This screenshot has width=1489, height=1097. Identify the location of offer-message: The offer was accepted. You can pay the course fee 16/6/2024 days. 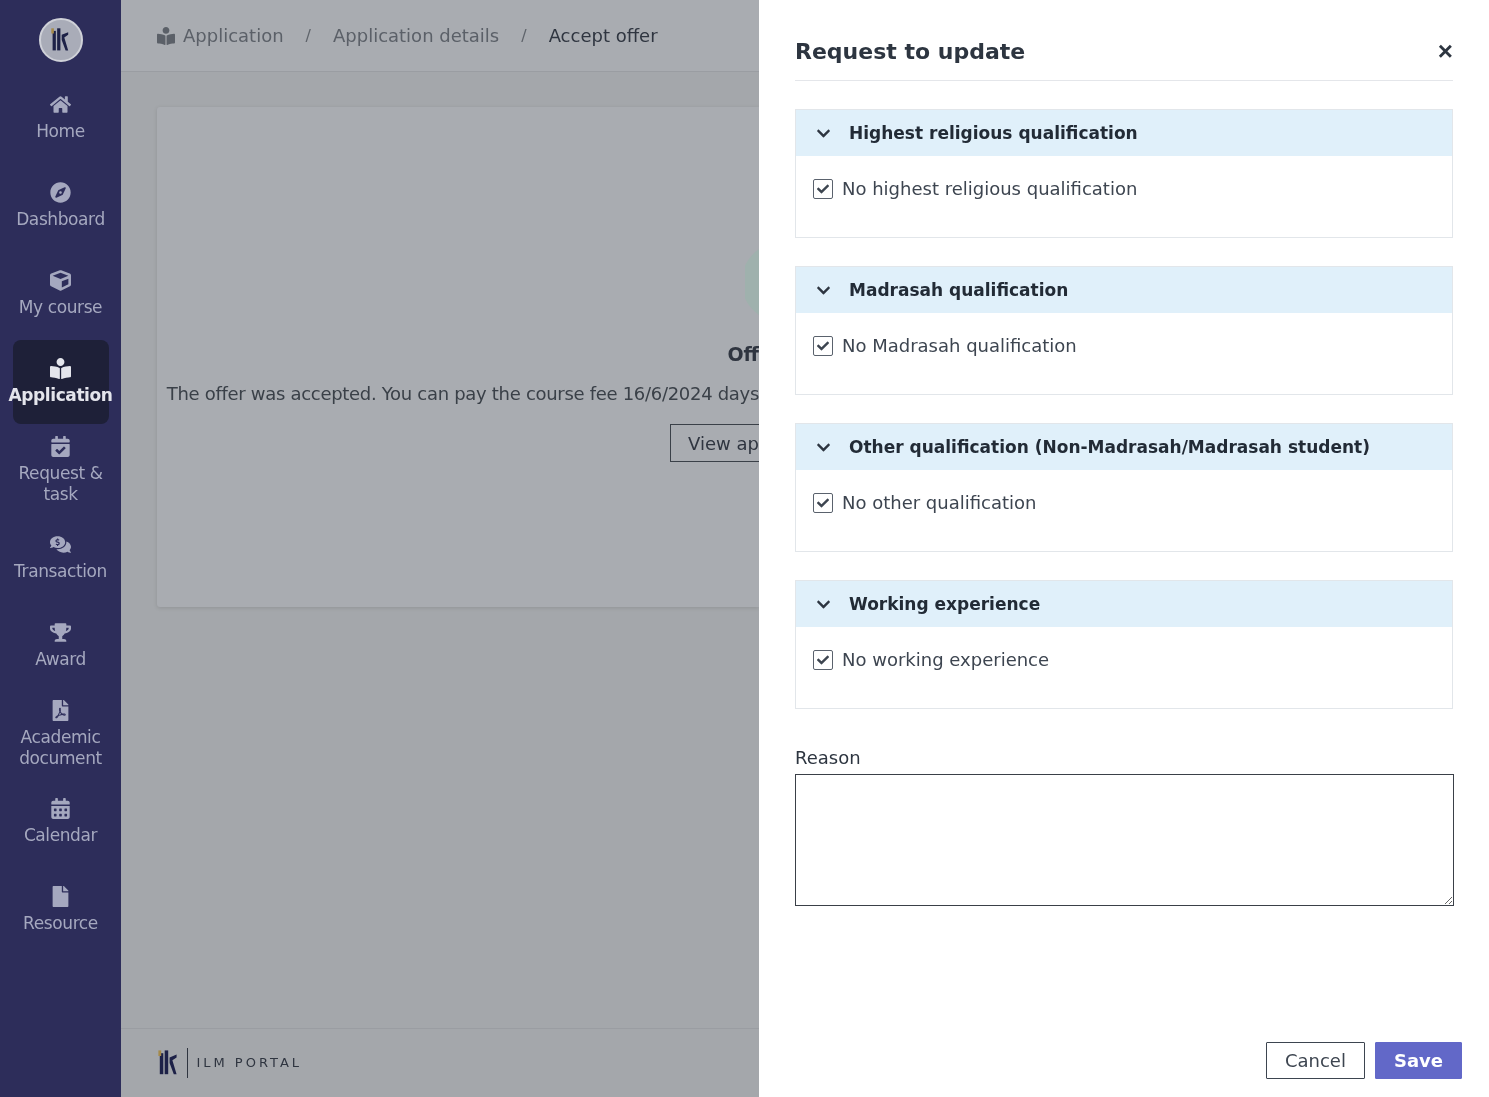
(462, 393).